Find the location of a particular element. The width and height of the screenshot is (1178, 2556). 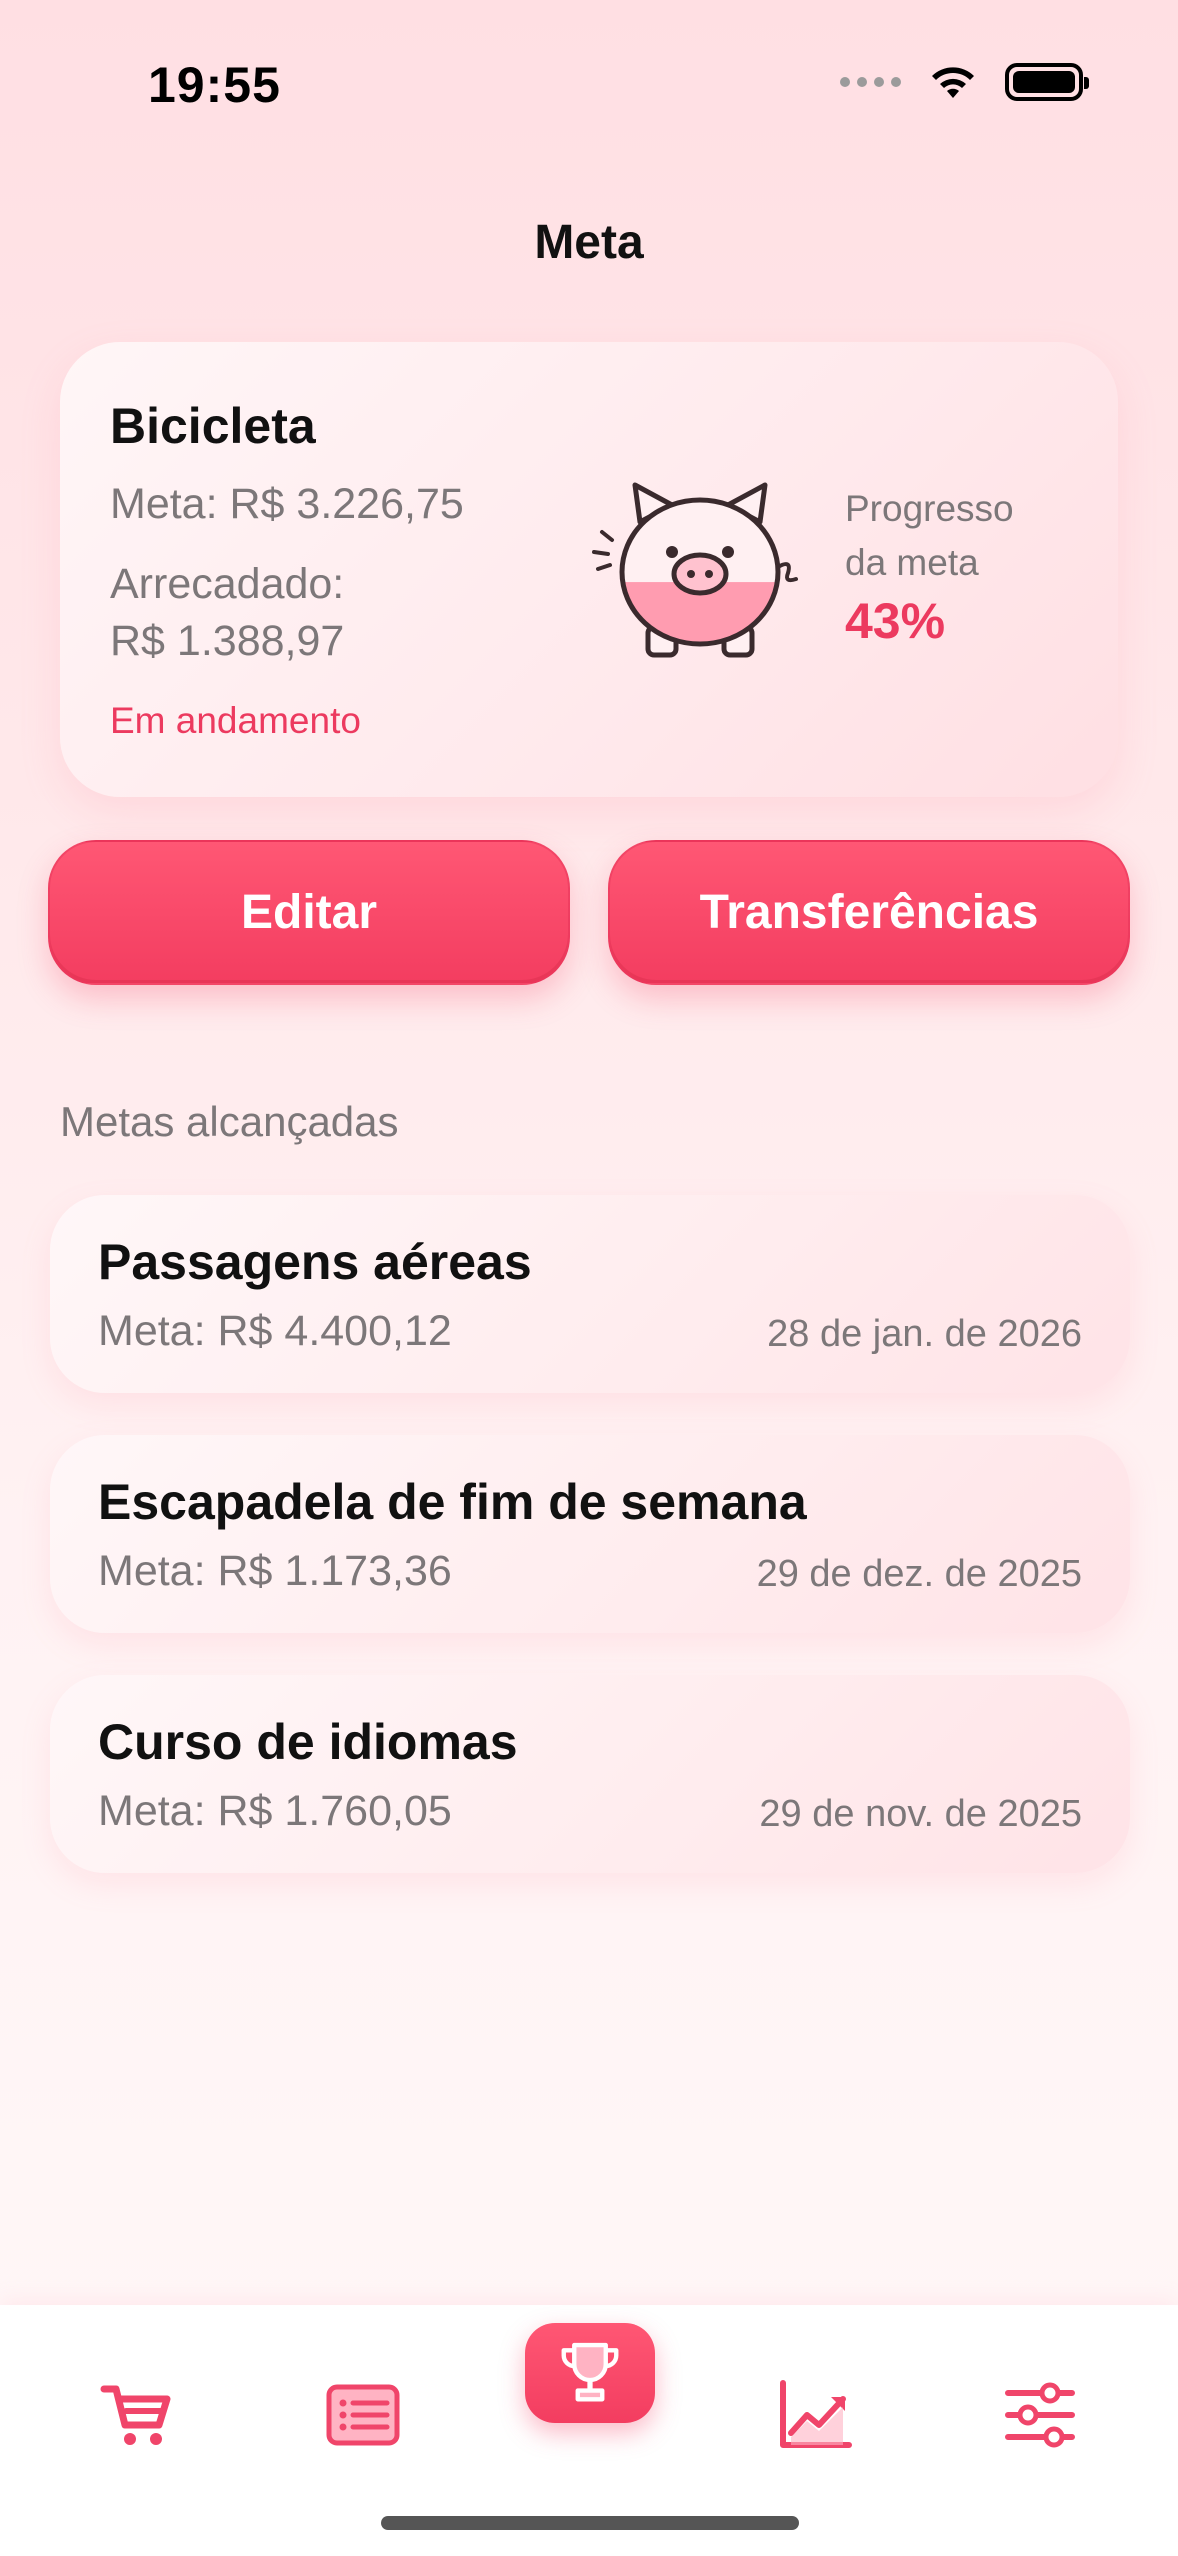

tab-charts is located at coordinates (815, 2415).